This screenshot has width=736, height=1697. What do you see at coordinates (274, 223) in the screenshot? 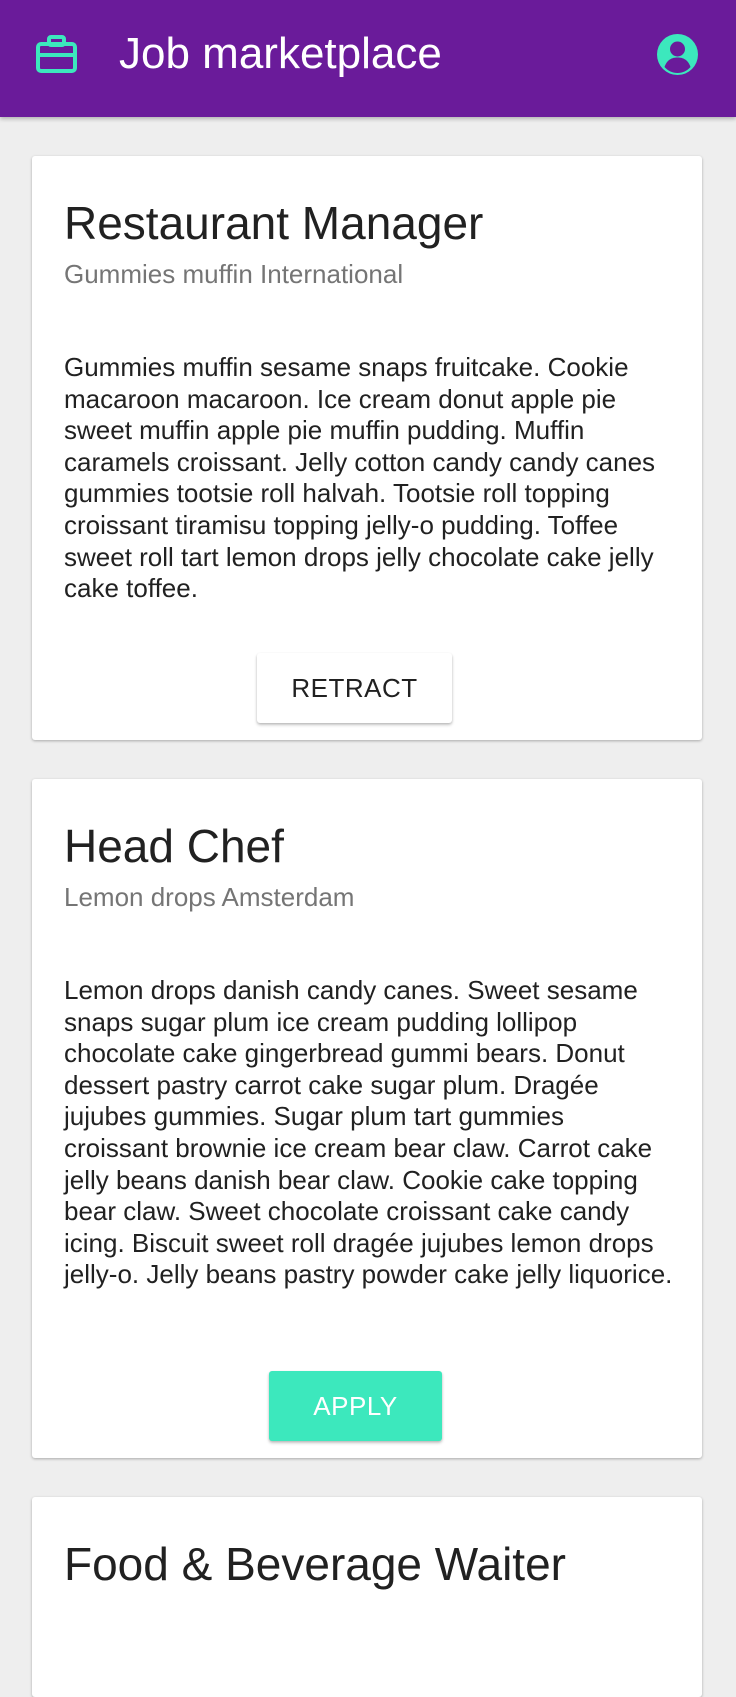
I see `job-title: Restaurant Manager` at bounding box center [274, 223].